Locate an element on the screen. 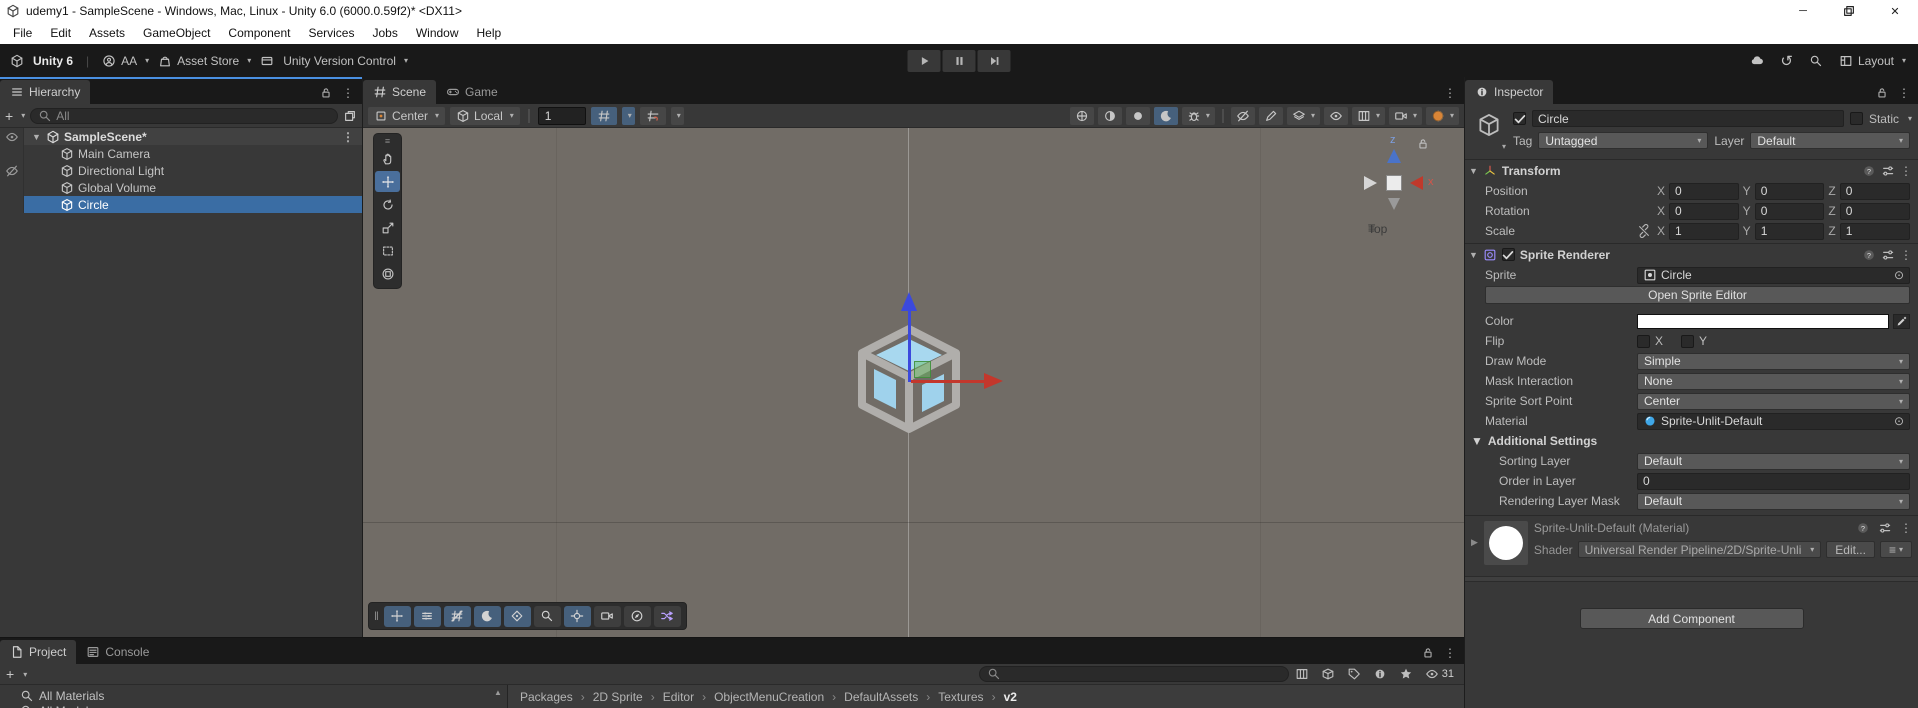 The image size is (1918, 708). object-picker-icon: ⊙ is located at coordinates (1899, 275).